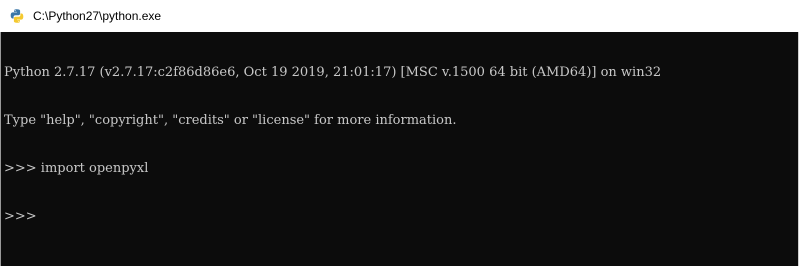  Describe the element at coordinates (97, 16) in the screenshot. I see `window-title: C:\Python27\python.exe` at that location.